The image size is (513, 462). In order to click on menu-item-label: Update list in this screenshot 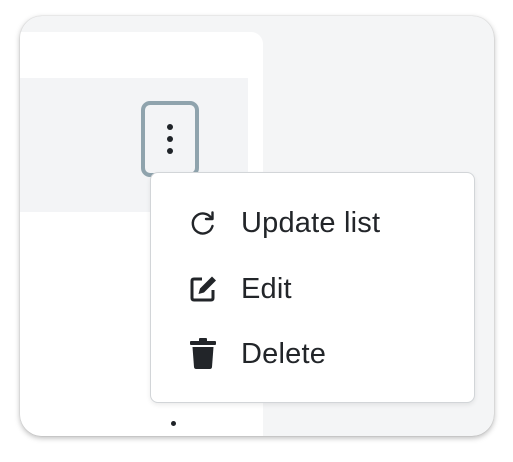, I will do `click(311, 222)`.